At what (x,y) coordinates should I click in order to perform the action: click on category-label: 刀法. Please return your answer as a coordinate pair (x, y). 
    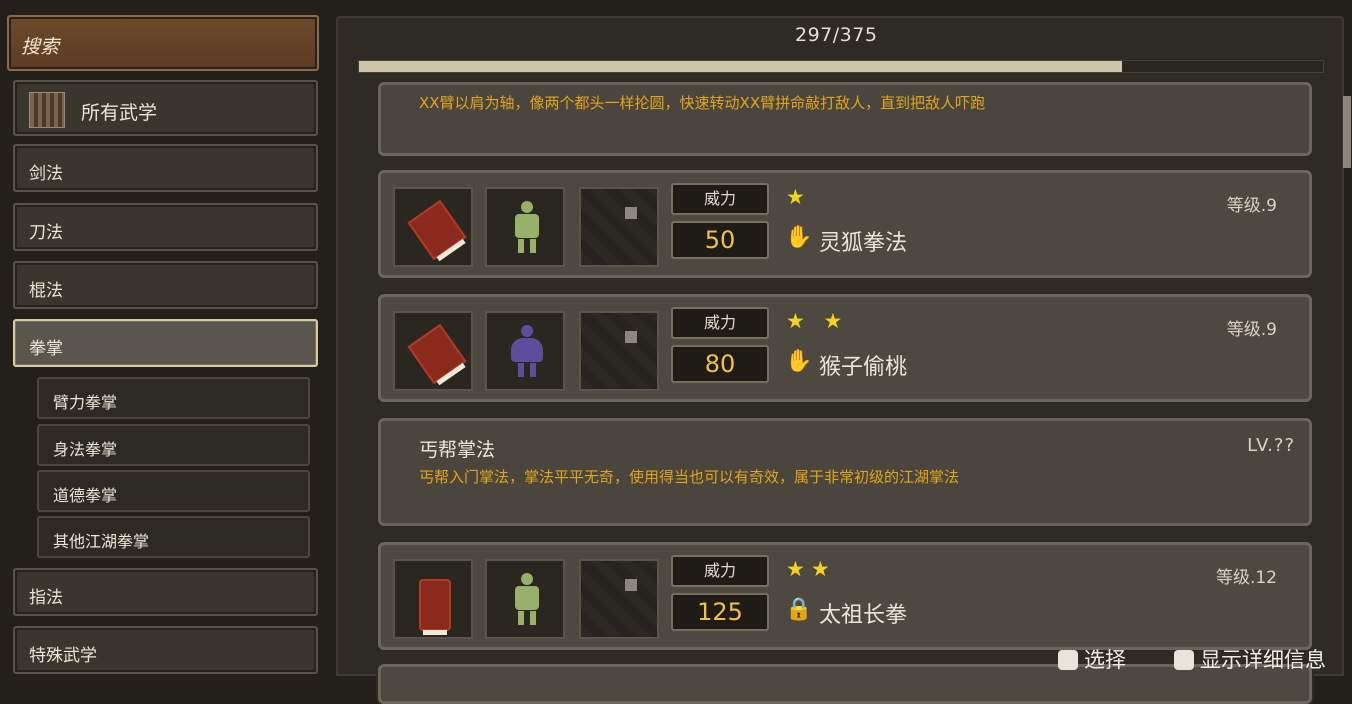
    Looking at the image, I should click on (46, 233).